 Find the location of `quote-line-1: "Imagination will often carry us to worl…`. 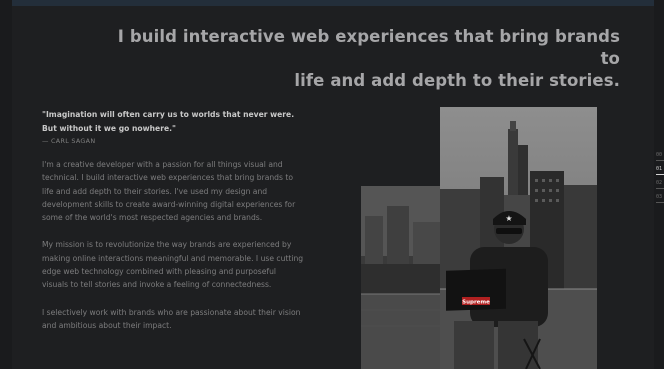

quote-line-1: "Imagination will often carry us to worl… is located at coordinates (168, 114).